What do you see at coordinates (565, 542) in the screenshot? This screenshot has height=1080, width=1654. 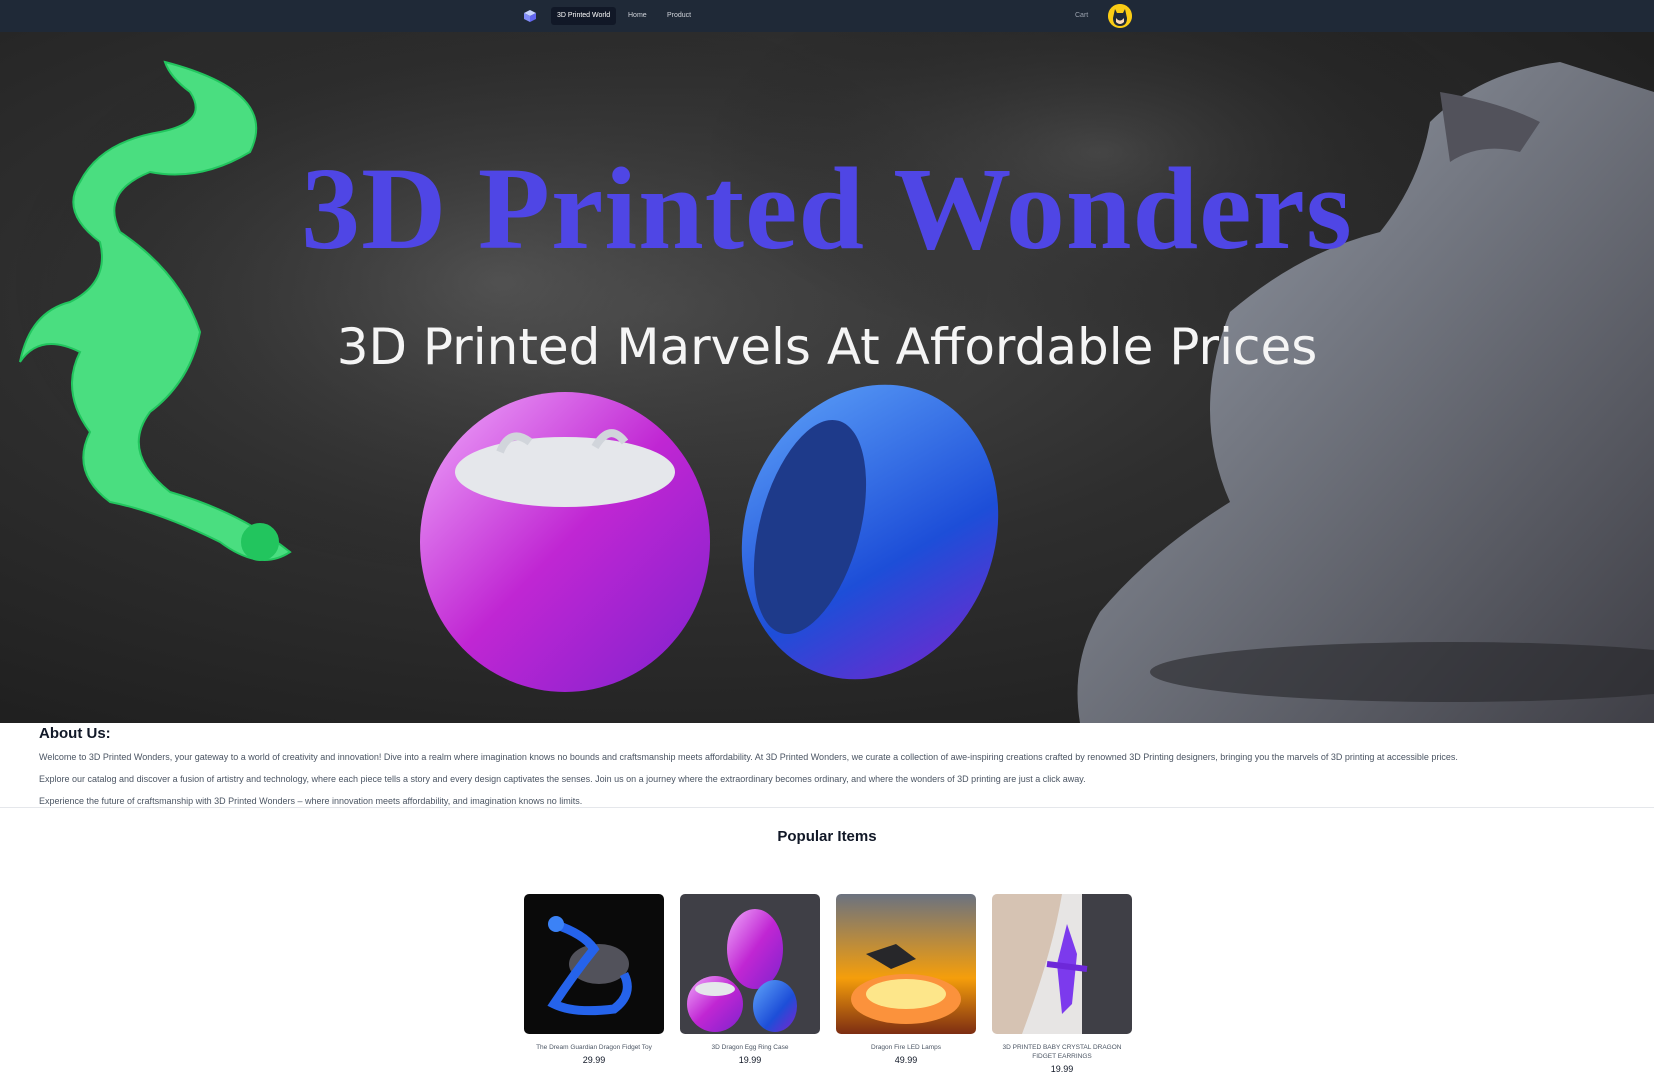 I see `dragon-egg-pink-figure` at bounding box center [565, 542].